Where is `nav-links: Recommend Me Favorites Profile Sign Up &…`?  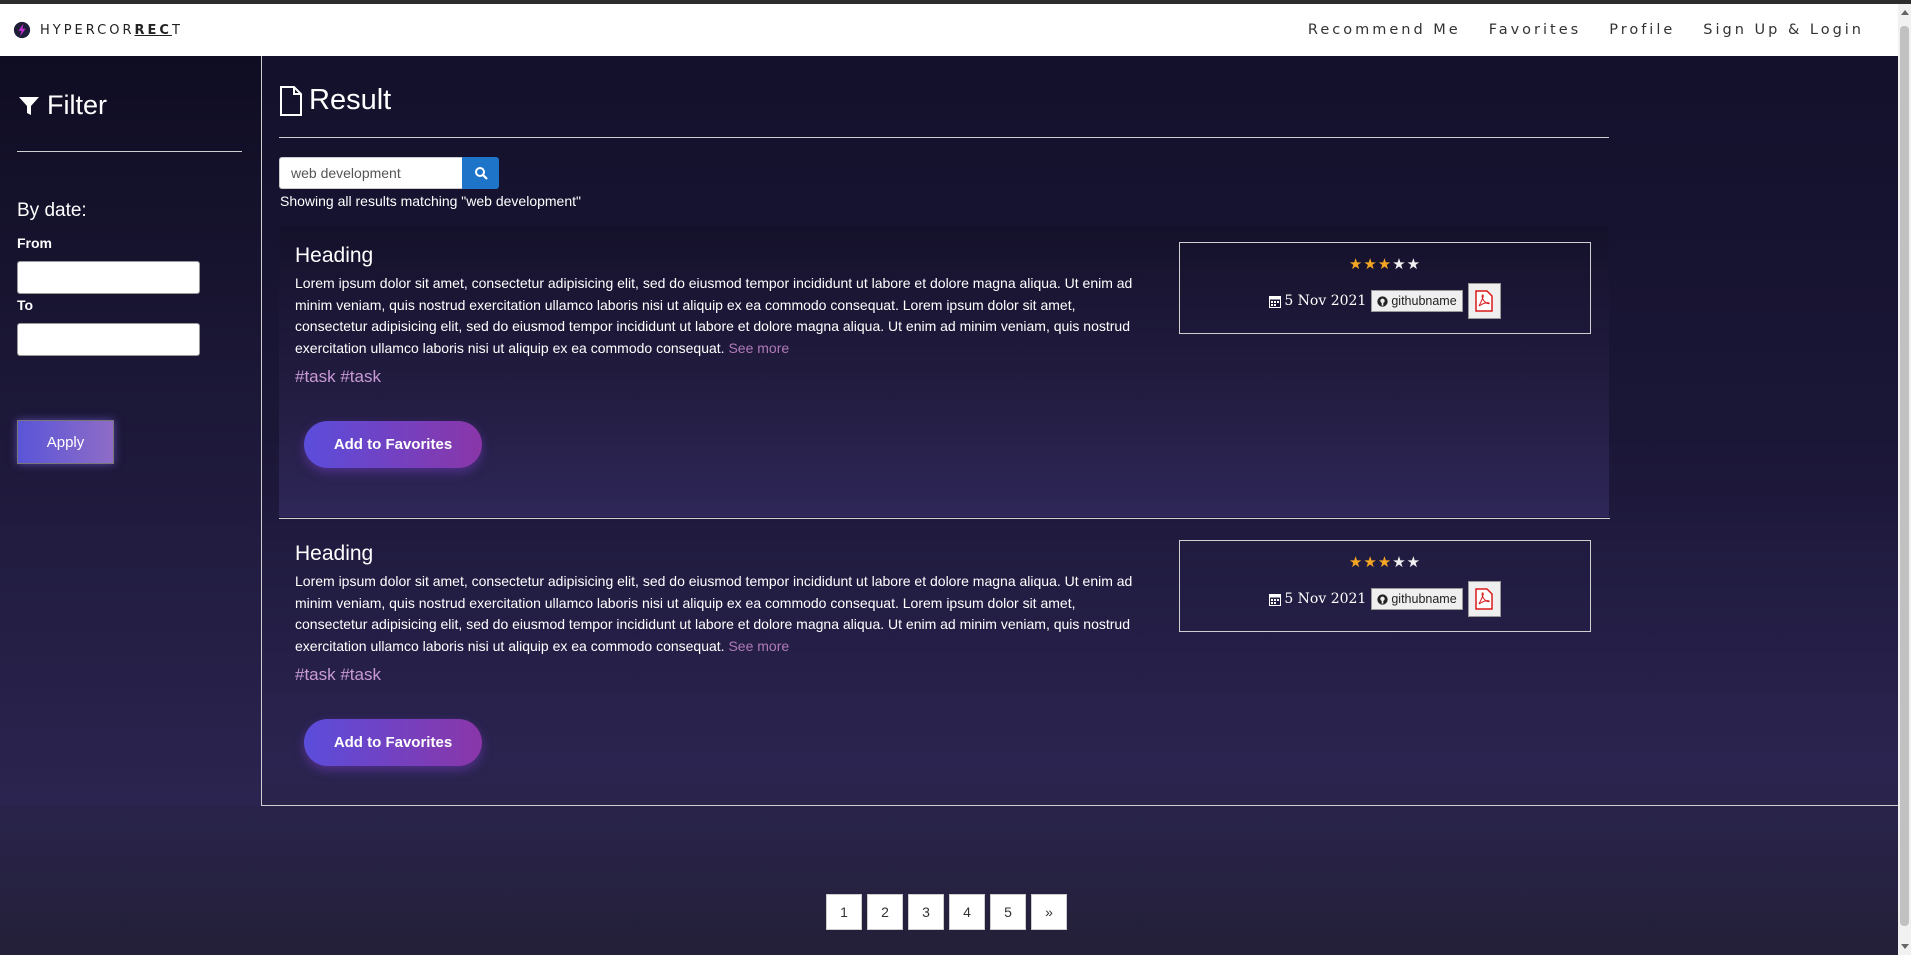 nav-links: Recommend Me Favorites Profile Sign Up &… is located at coordinates (1572, 30).